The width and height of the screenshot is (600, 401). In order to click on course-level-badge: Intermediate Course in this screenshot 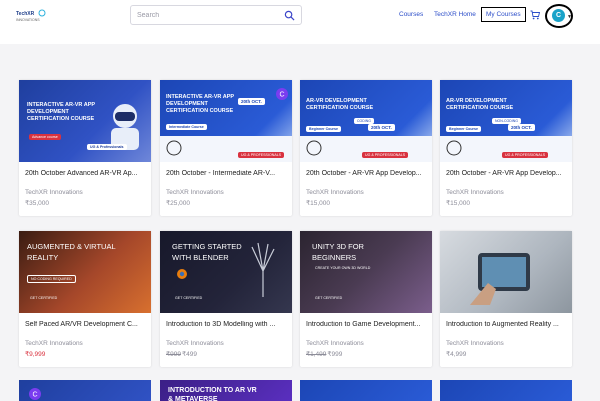, I will do `click(186, 127)`.